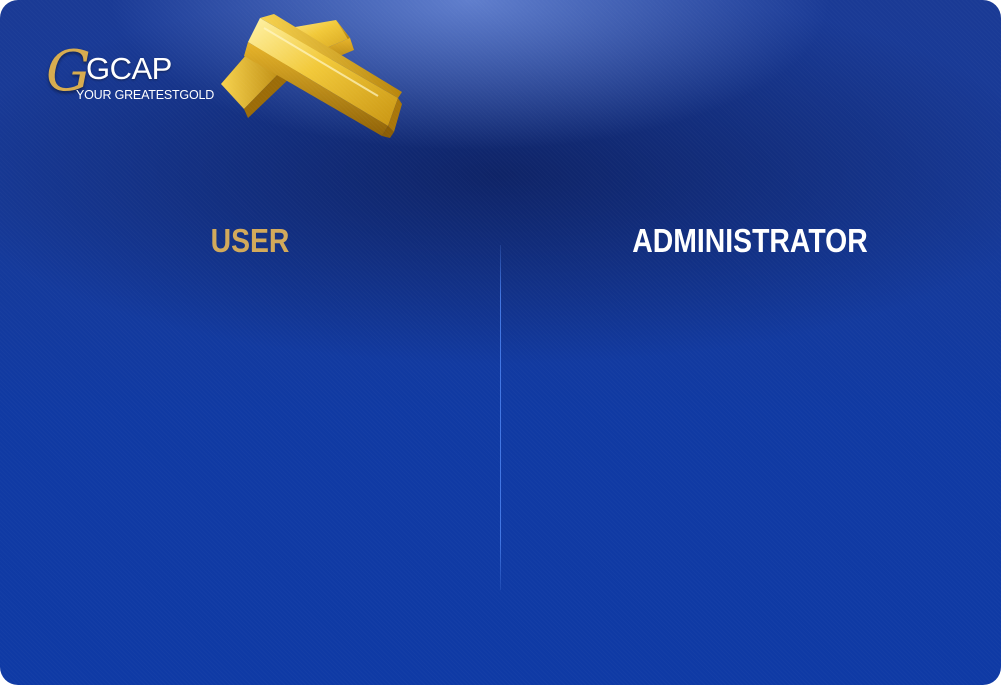  I want to click on tab-administrator: ADMINISTRATOR, so click(750, 241).